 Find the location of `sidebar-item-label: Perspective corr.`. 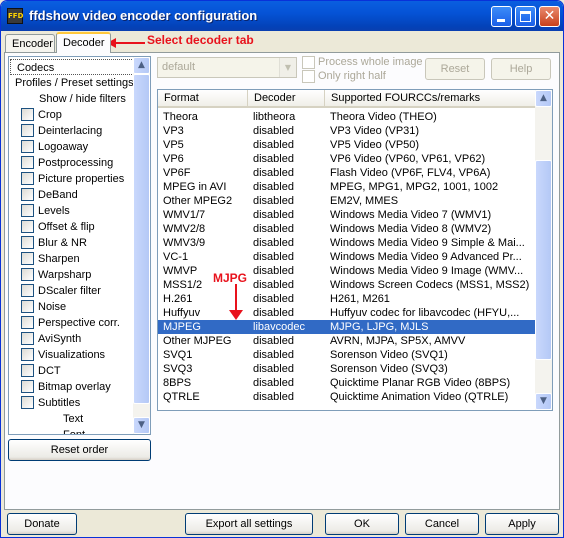

sidebar-item-label: Perspective corr. is located at coordinates (79, 323).